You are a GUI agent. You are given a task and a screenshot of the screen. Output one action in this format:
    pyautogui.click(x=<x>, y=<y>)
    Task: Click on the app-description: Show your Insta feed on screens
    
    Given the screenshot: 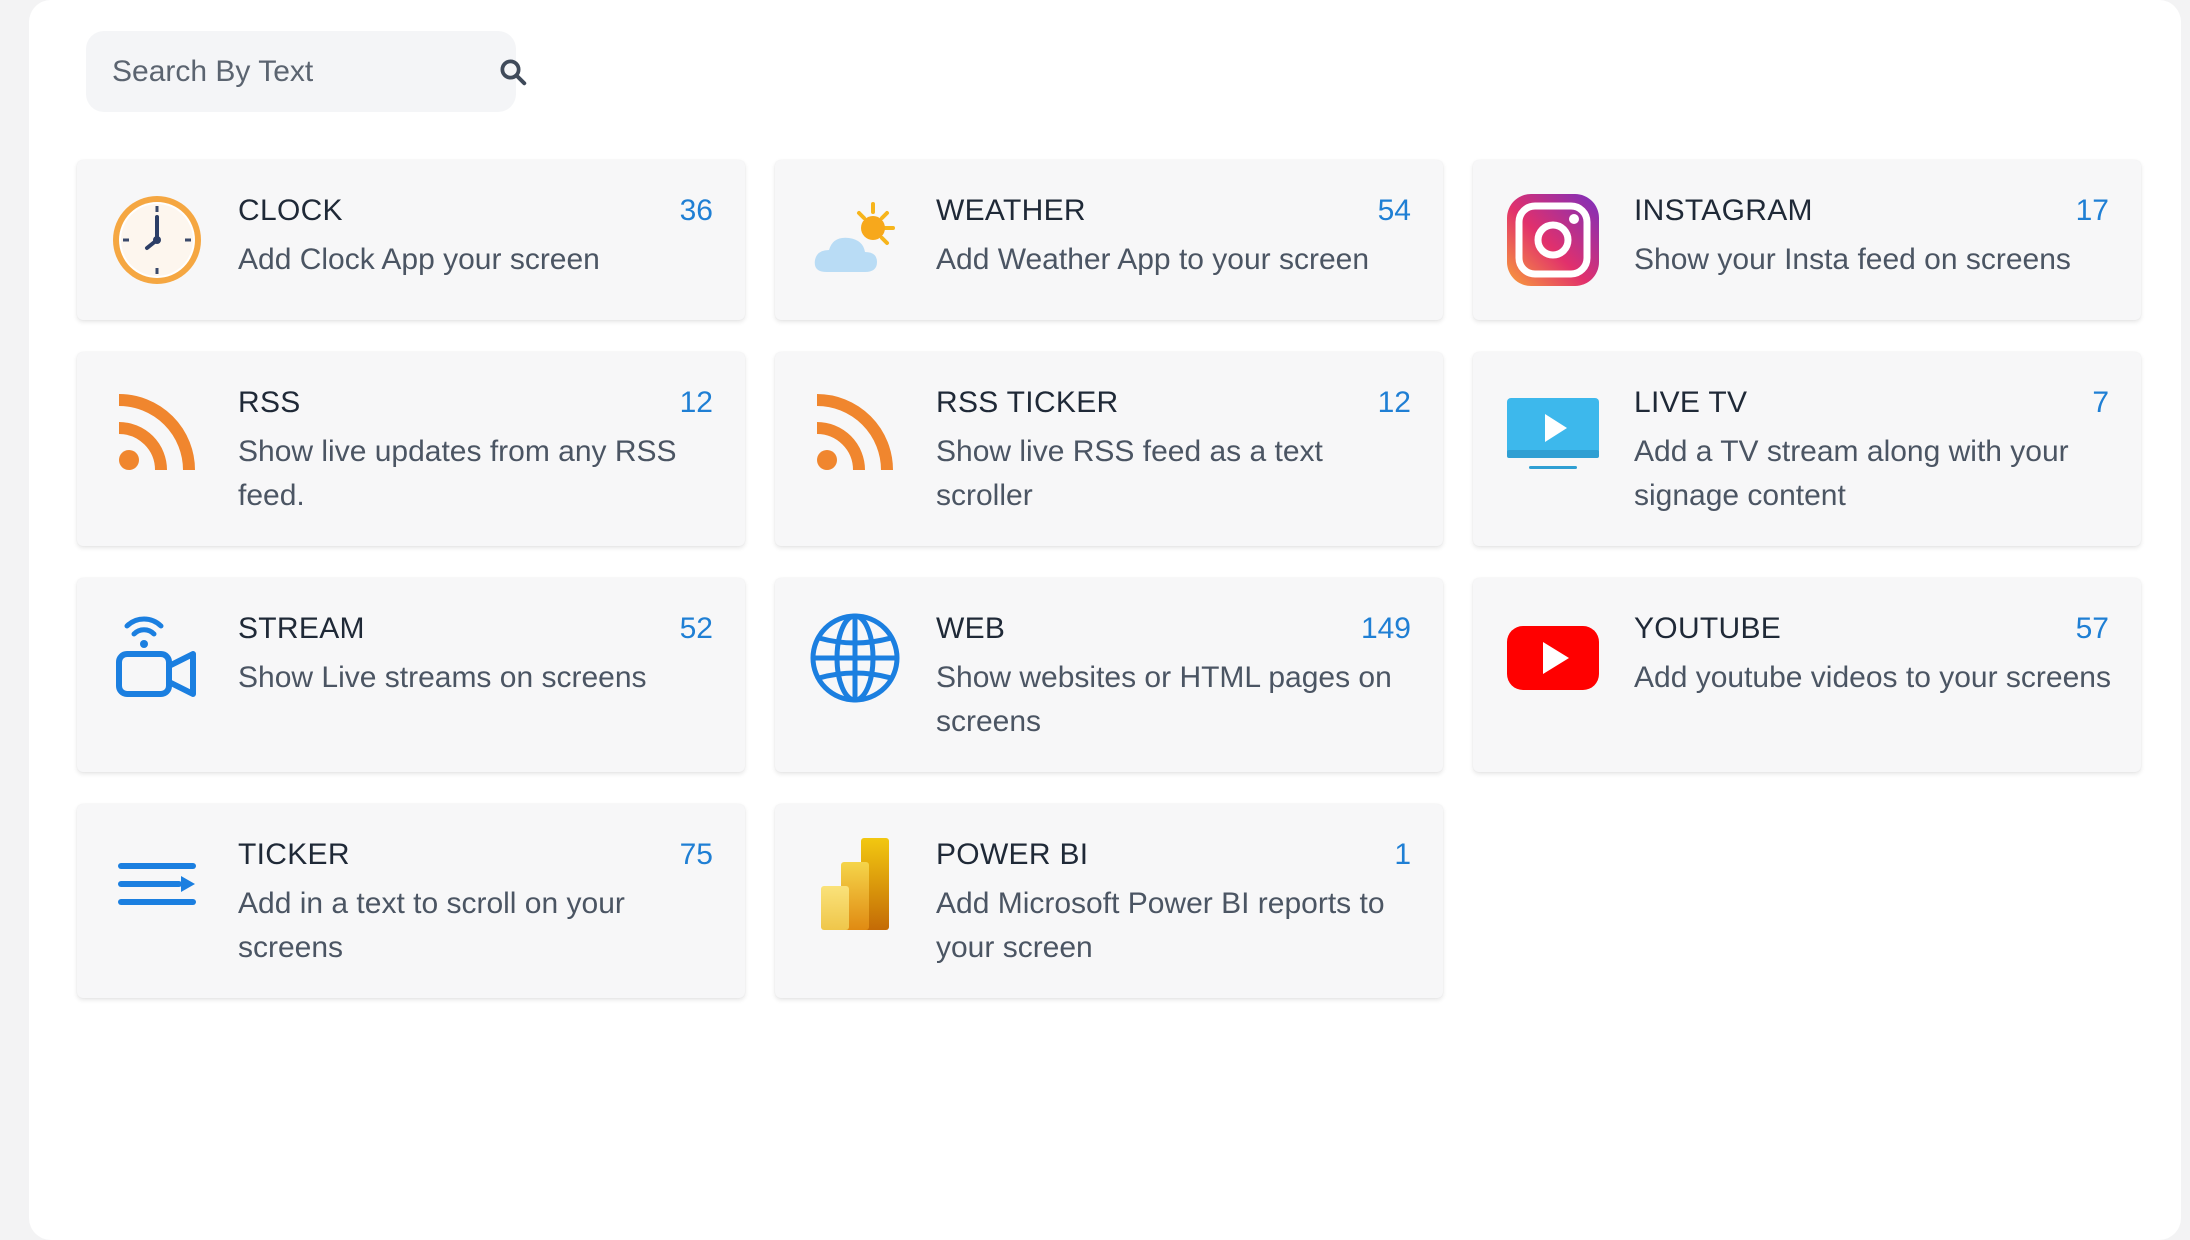 What is the action you would take?
    pyautogui.click(x=1852, y=259)
    